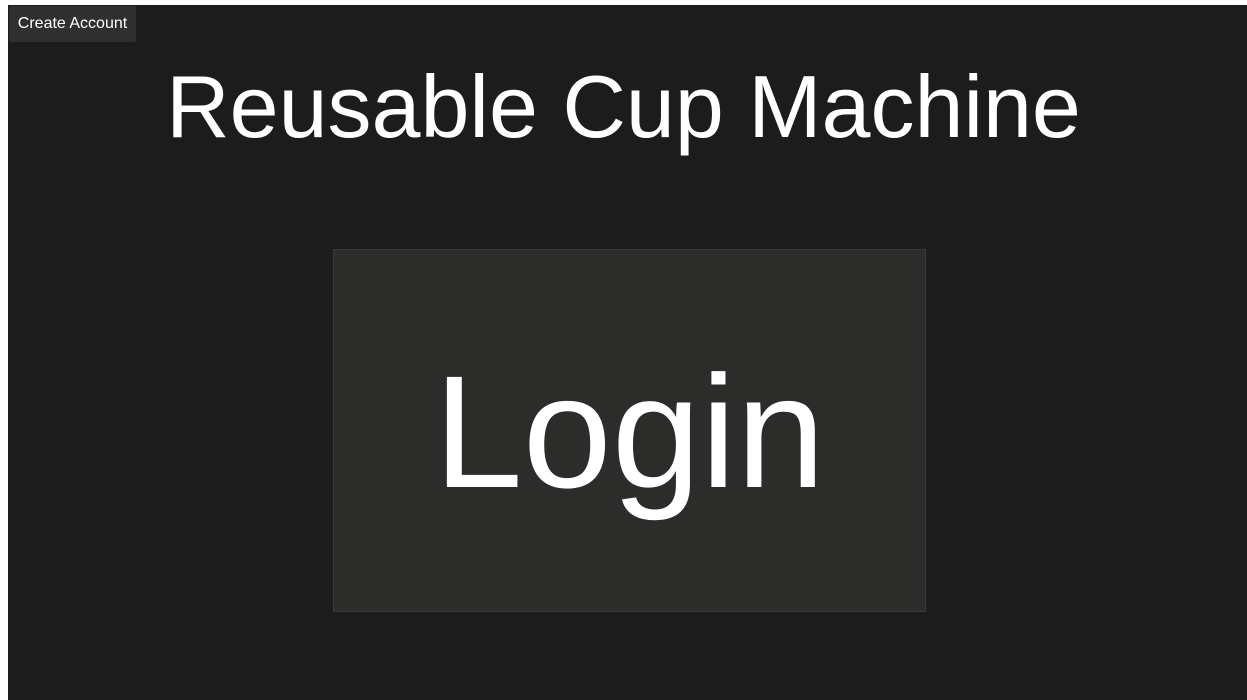 The width and height of the screenshot is (1247, 700). What do you see at coordinates (623, 106) in the screenshot?
I see `page-title: Reusable Cup Machine` at bounding box center [623, 106].